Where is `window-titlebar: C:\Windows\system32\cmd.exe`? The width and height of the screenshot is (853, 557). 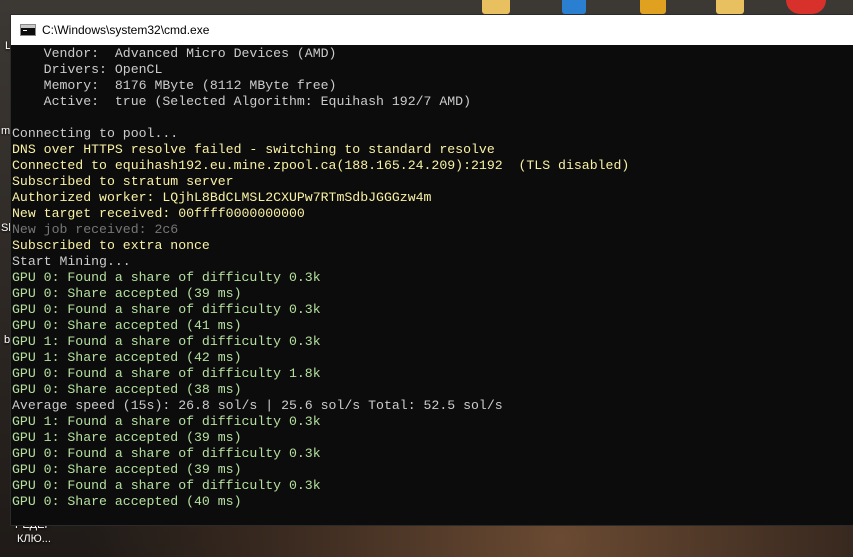 window-titlebar: C:\Windows\system32\cmd.exe is located at coordinates (432, 30).